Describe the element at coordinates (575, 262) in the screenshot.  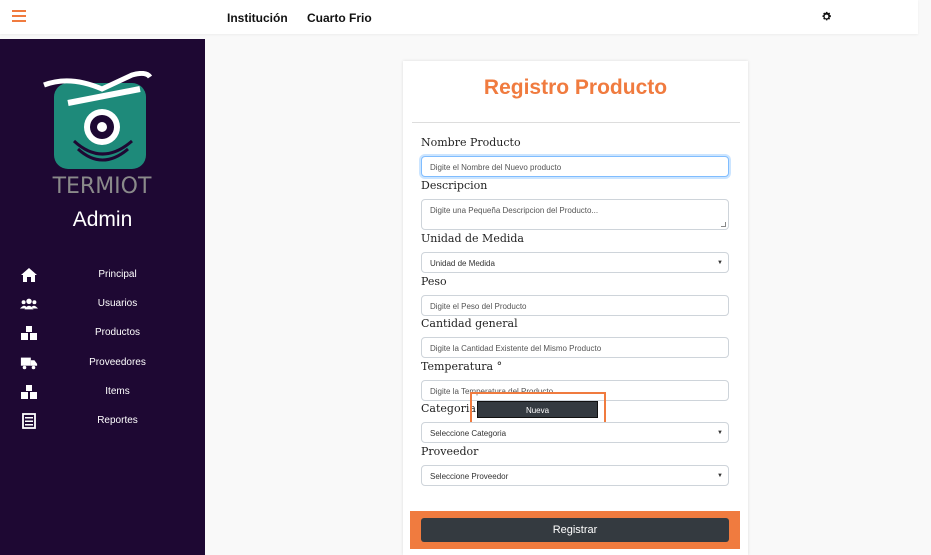
I see `unit-select: Unidad de Medida ▼` at that location.